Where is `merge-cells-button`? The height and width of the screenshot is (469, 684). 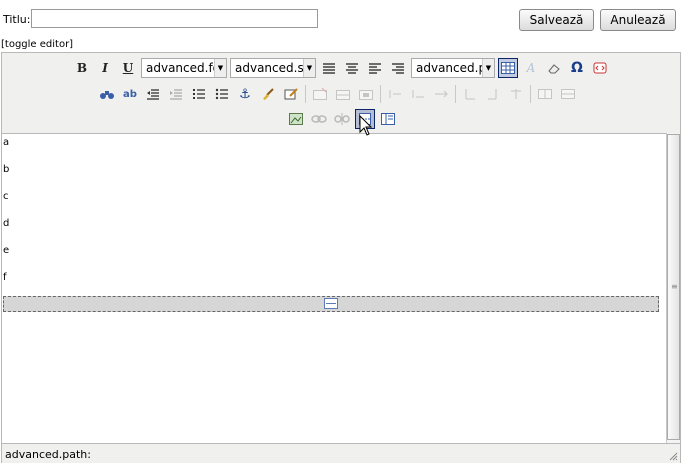 merge-cells-button is located at coordinates (568, 94).